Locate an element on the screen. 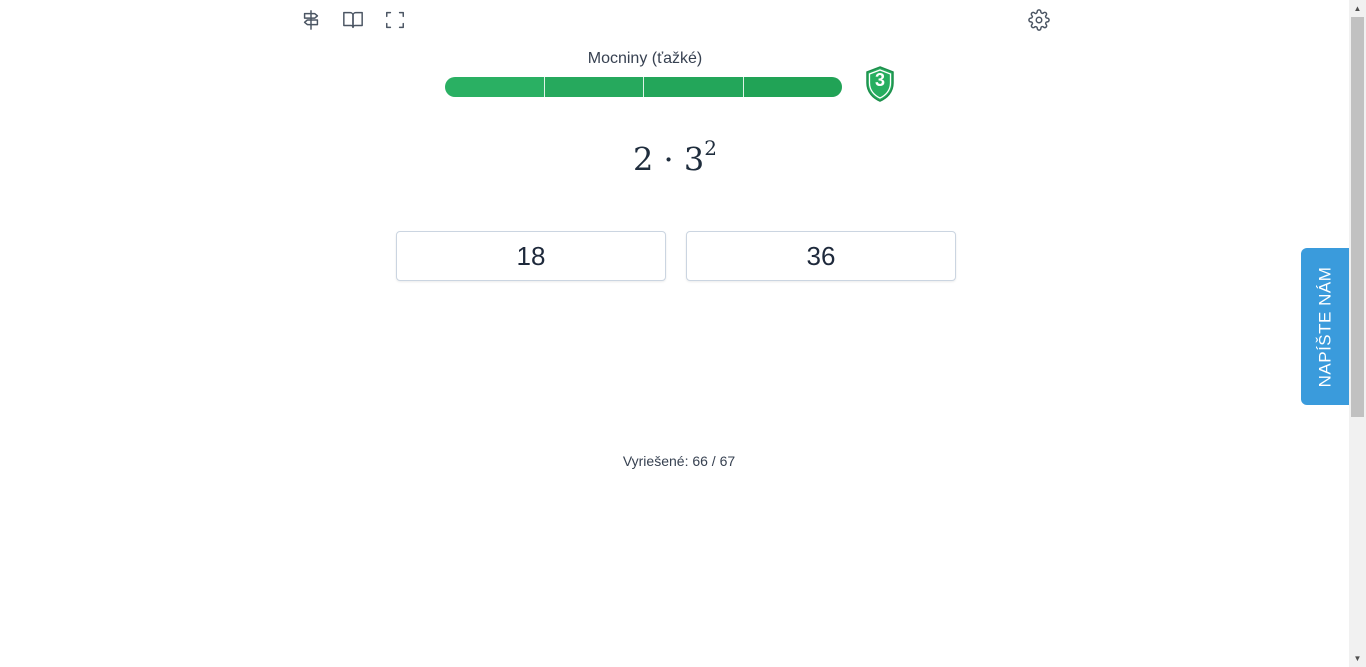 The height and width of the screenshot is (667, 1366). solved-counter: Vyriešené: 66 / 67 is located at coordinates (679, 461).